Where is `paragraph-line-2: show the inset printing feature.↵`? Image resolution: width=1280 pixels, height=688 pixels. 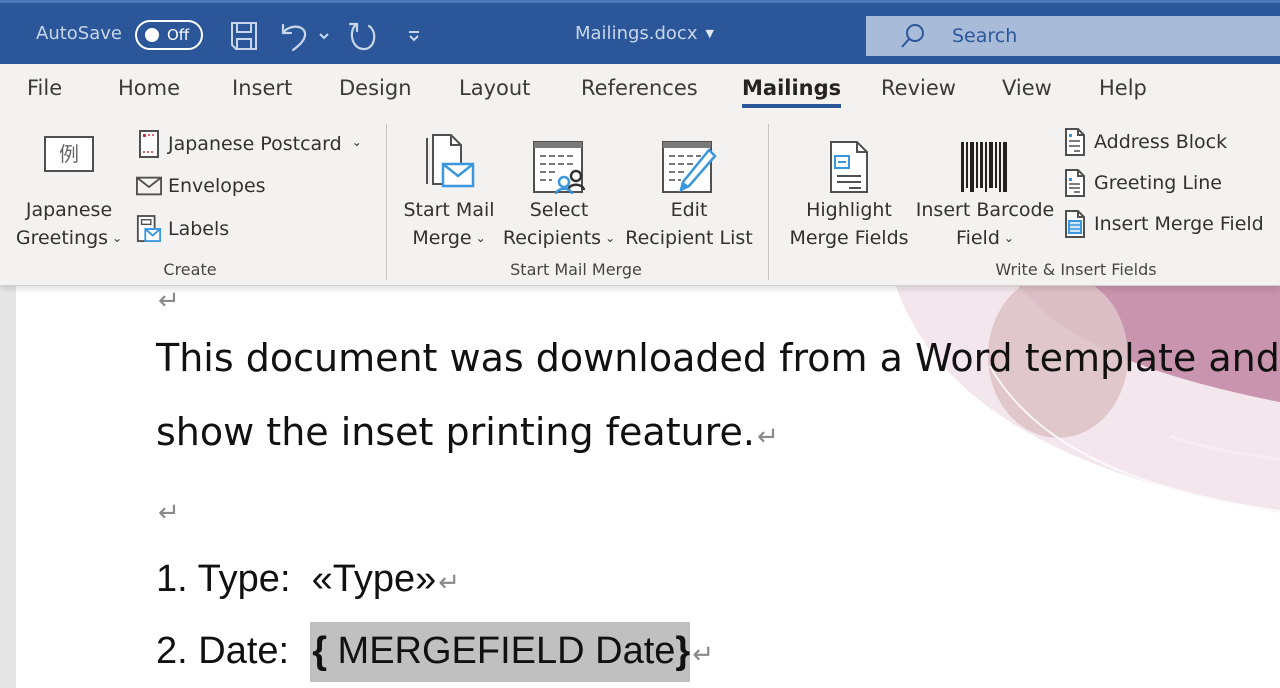 paragraph-line-2: show the inset printing feature.↵ is located at coordinates (467, 432).